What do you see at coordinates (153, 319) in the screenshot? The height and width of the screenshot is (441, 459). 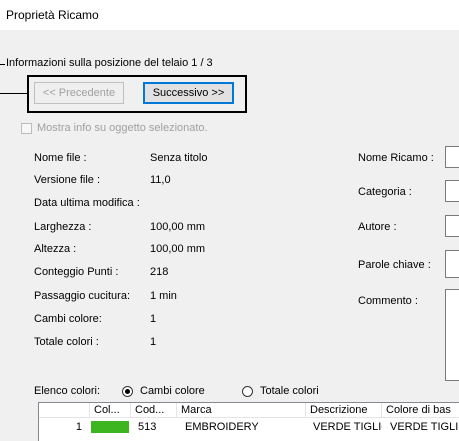 I see `info-value-color-changes: 1` at bounding box center [153, 319].